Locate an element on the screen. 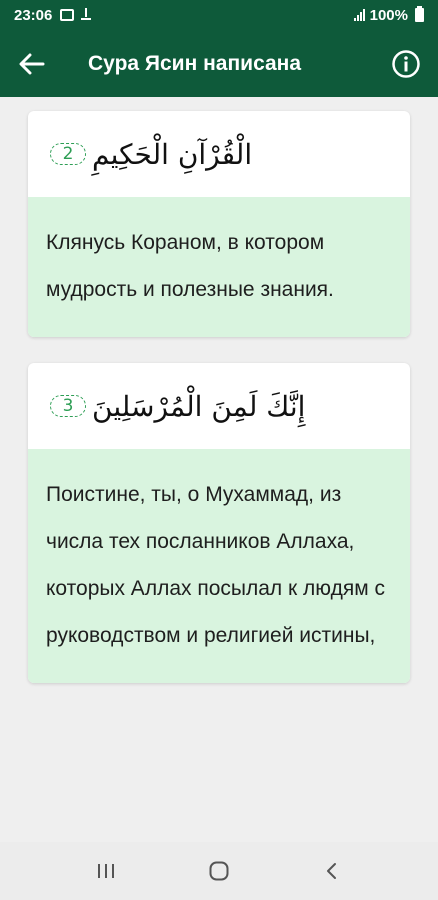  arabic-text: الْقُرْآنِ الْحَكِيمِ is located at coordinates (172, 154).